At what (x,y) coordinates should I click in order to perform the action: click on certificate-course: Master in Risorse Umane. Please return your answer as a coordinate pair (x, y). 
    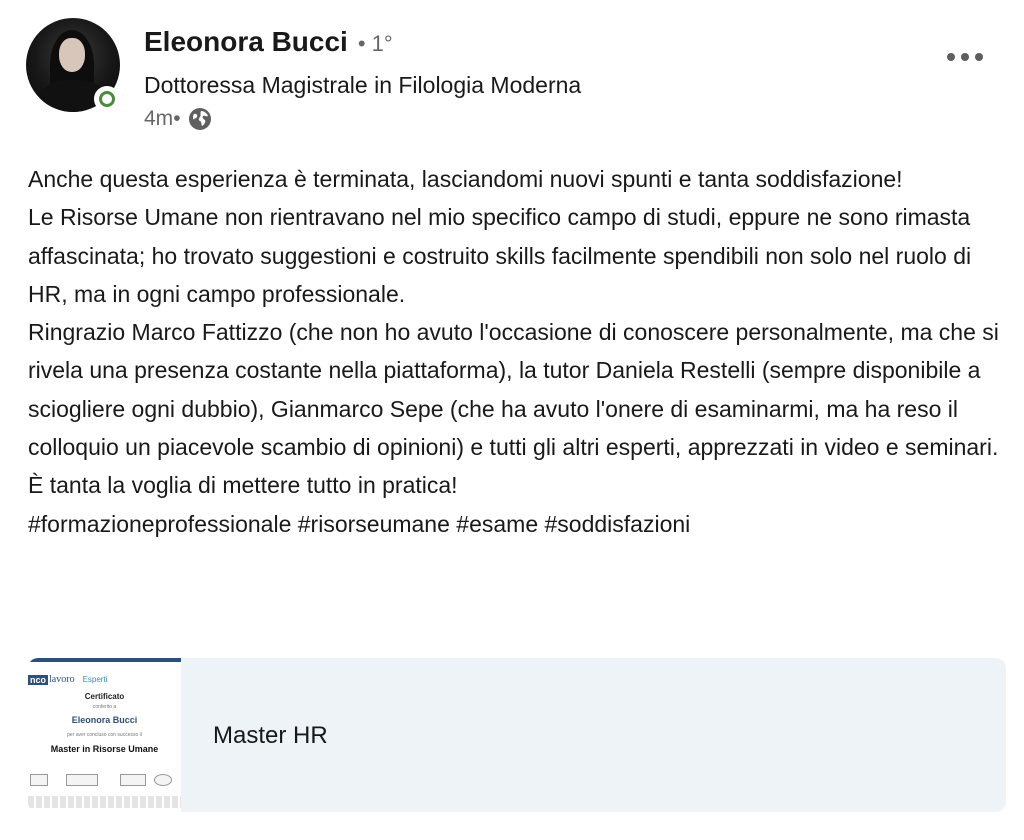
    Looking at the image, I should click on (104, 749).